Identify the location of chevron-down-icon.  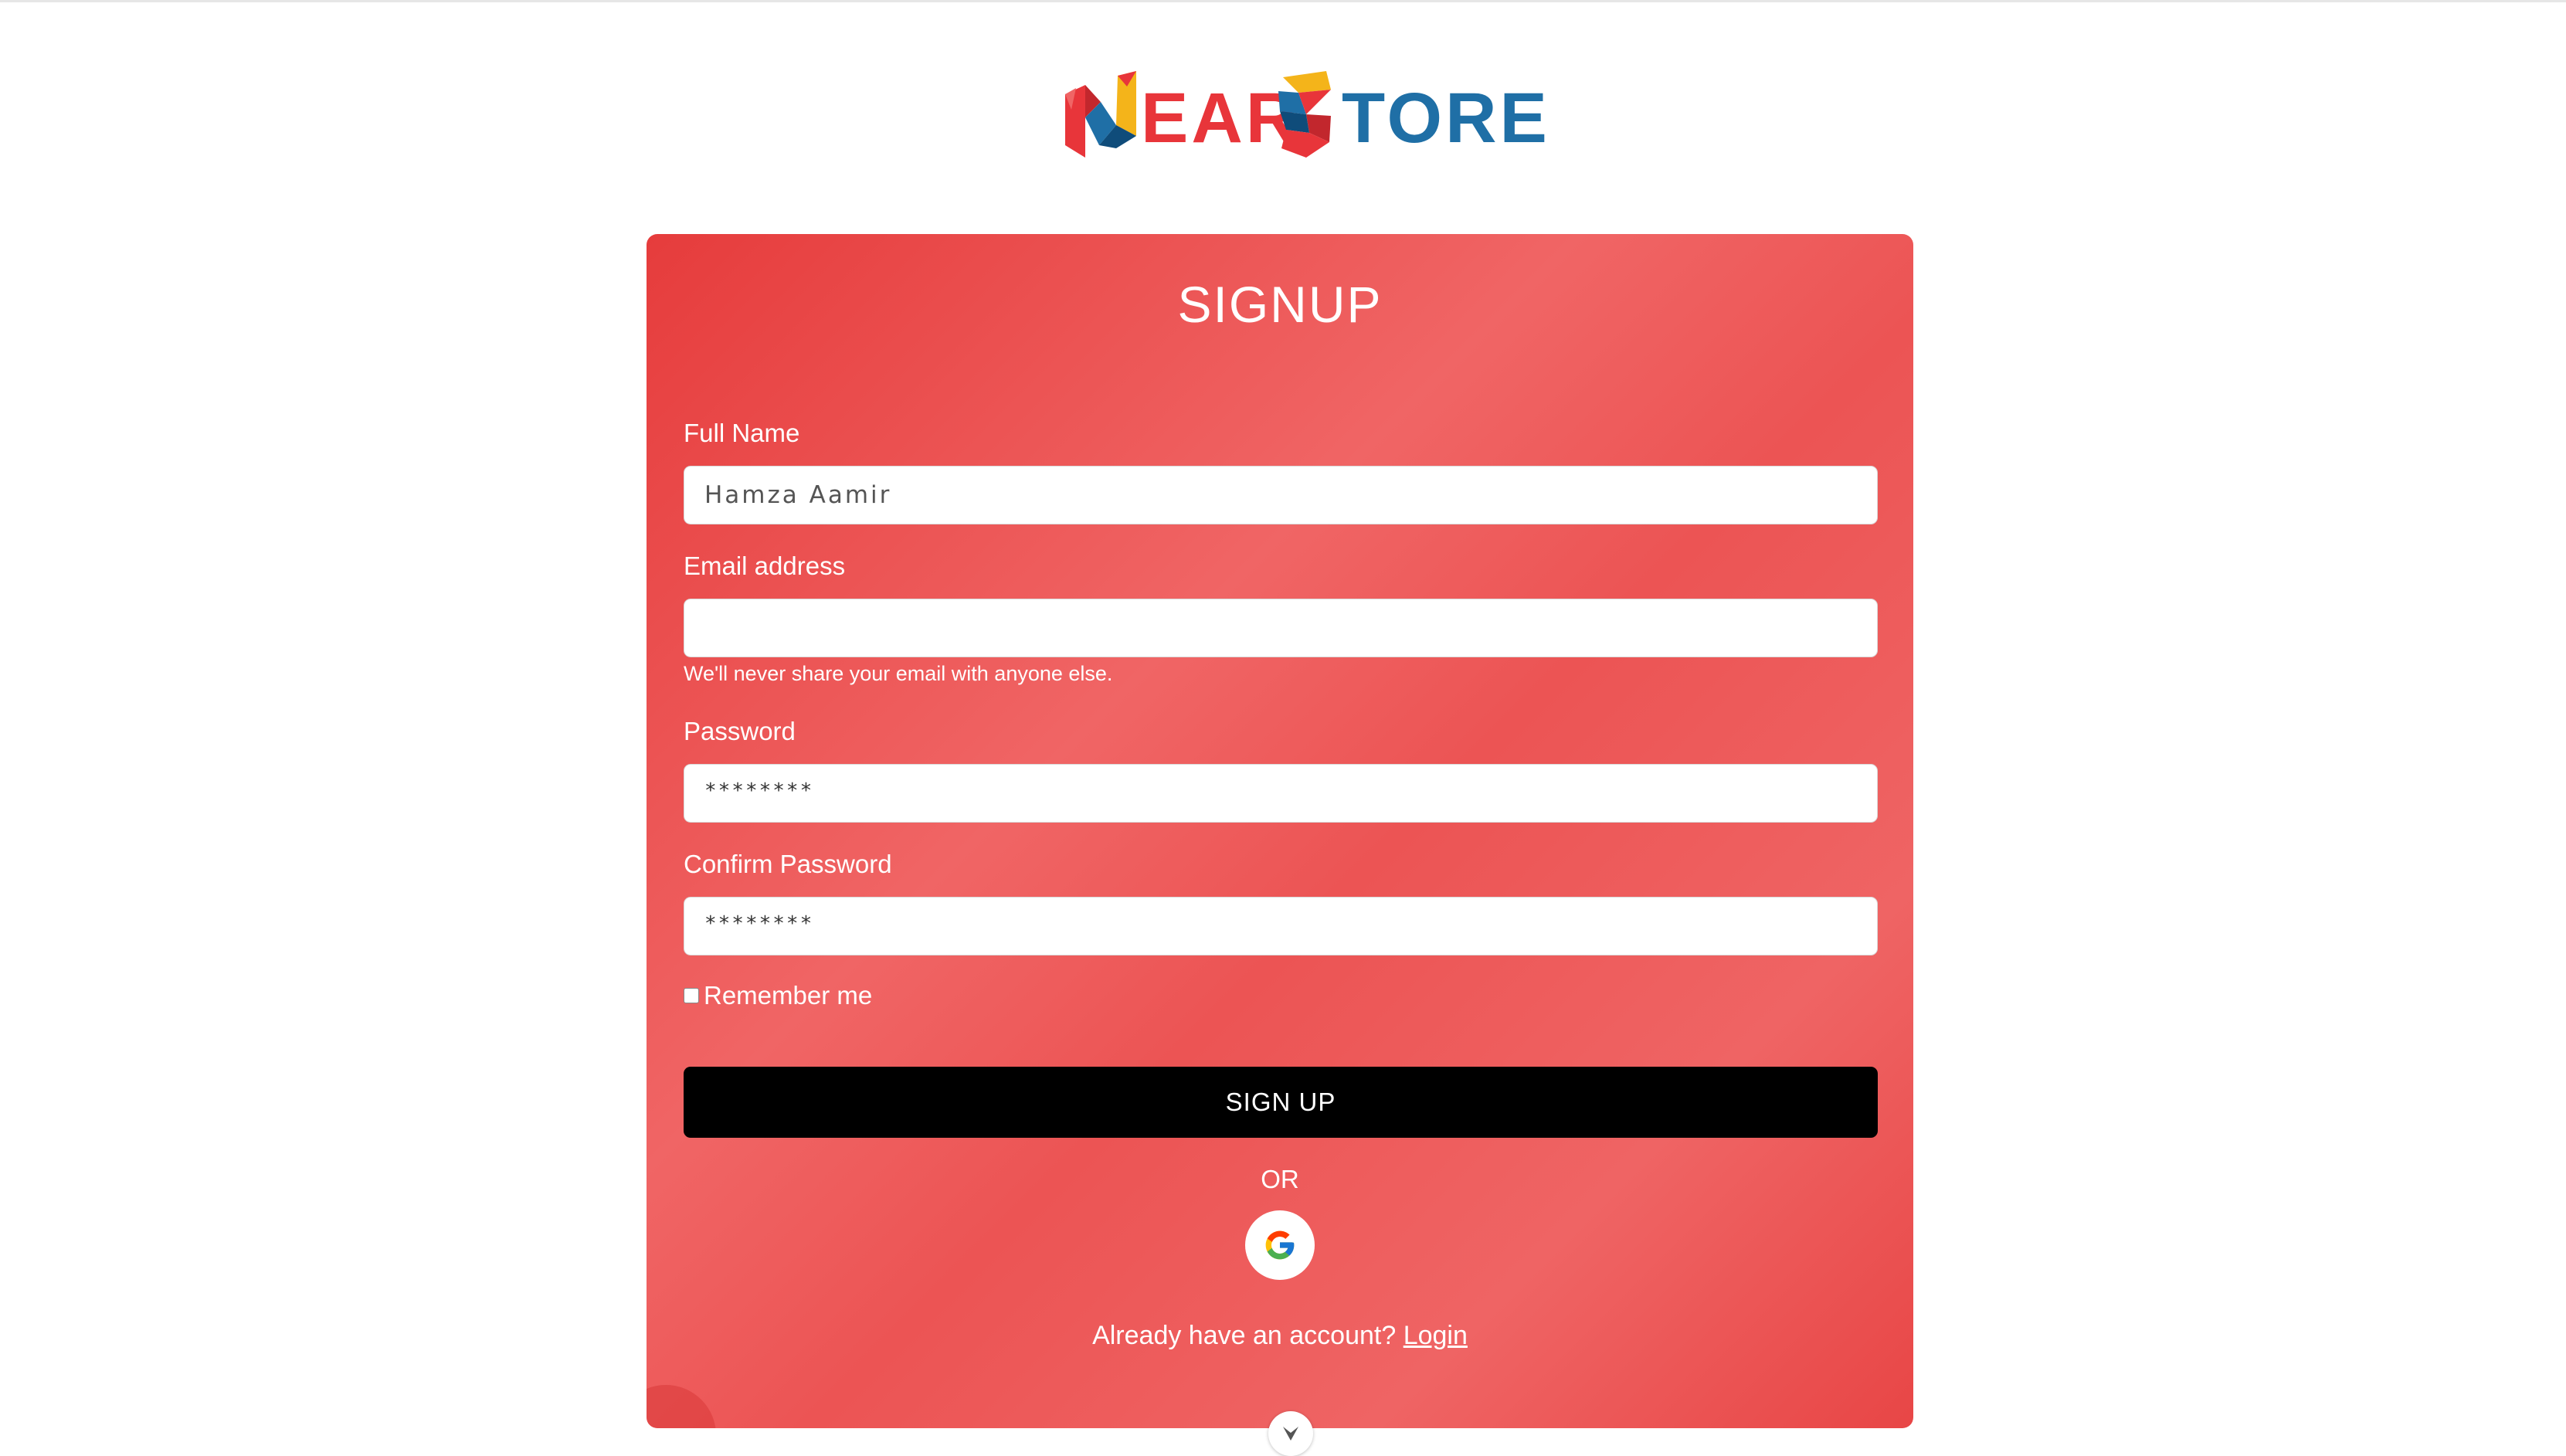
(1290, 1434).